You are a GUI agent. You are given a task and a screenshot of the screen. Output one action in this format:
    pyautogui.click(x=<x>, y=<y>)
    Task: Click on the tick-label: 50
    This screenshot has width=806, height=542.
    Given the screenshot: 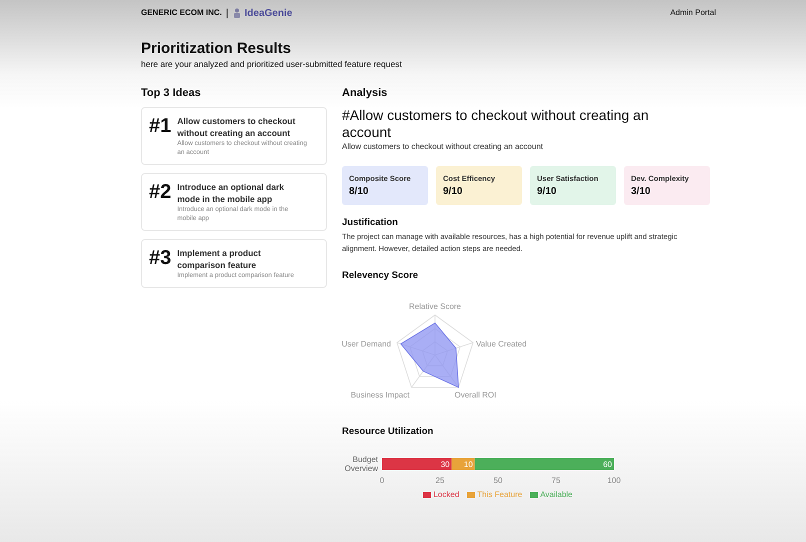 What is the action you would take?
    pyautogui.click(x=498, y=481)
    